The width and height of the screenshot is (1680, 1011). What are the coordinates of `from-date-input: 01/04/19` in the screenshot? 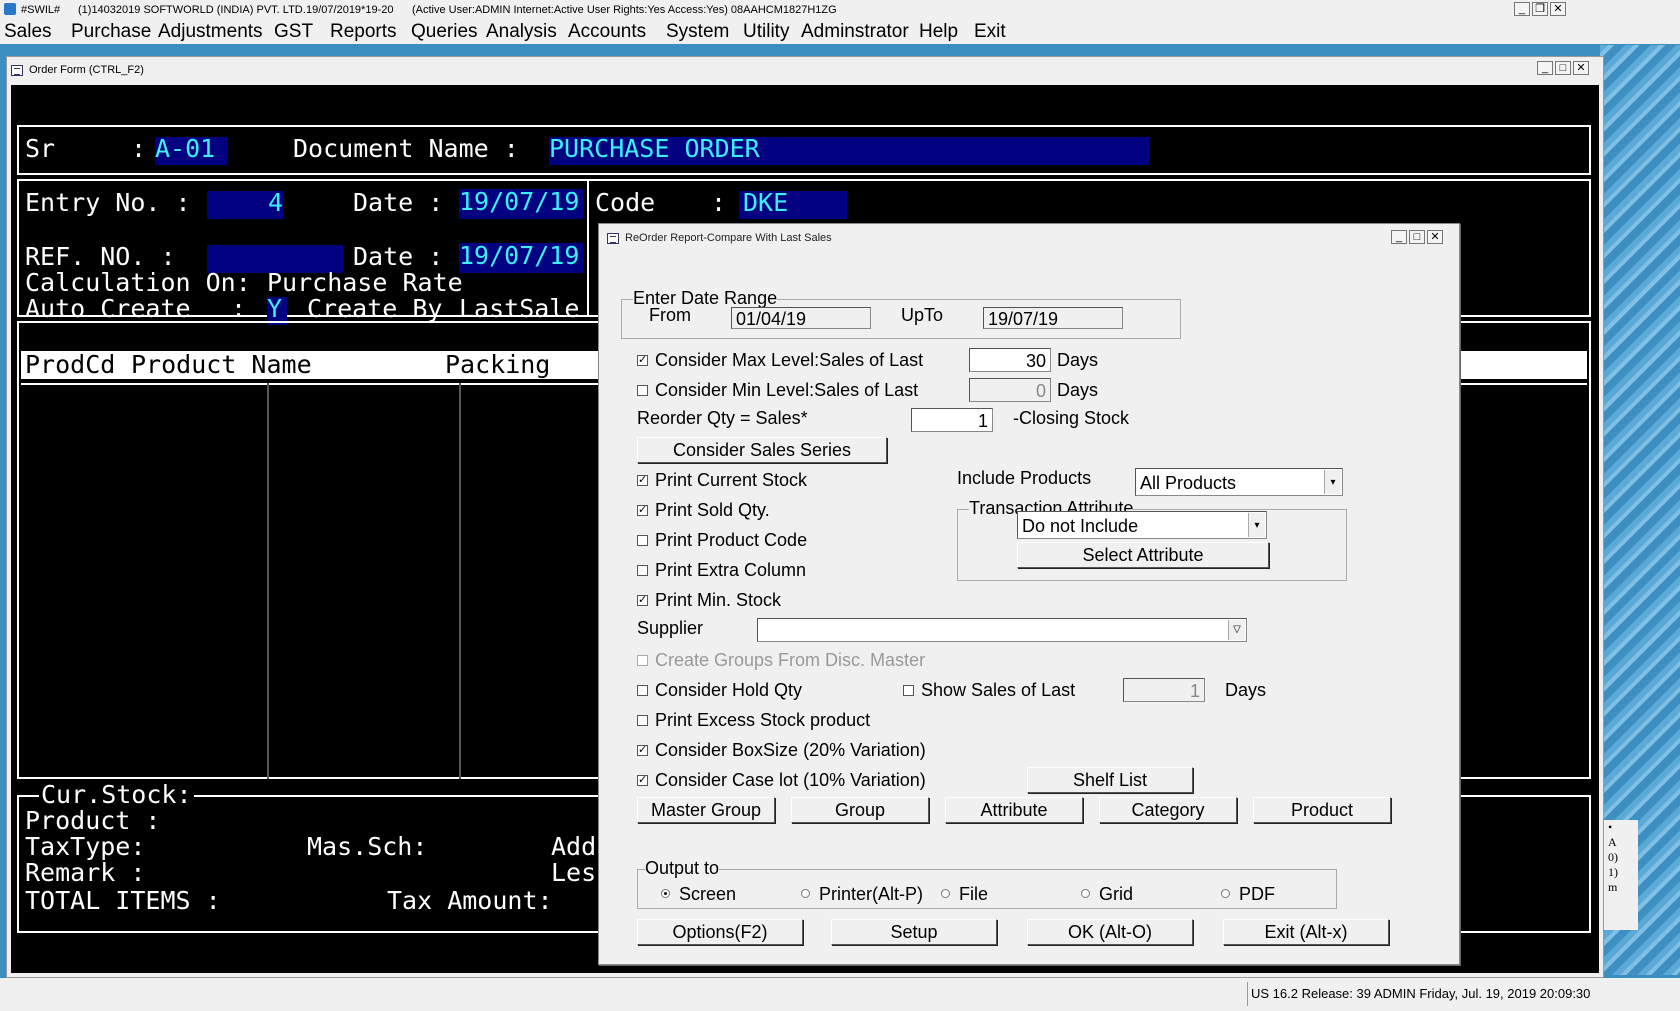 It's located at (801, 318).